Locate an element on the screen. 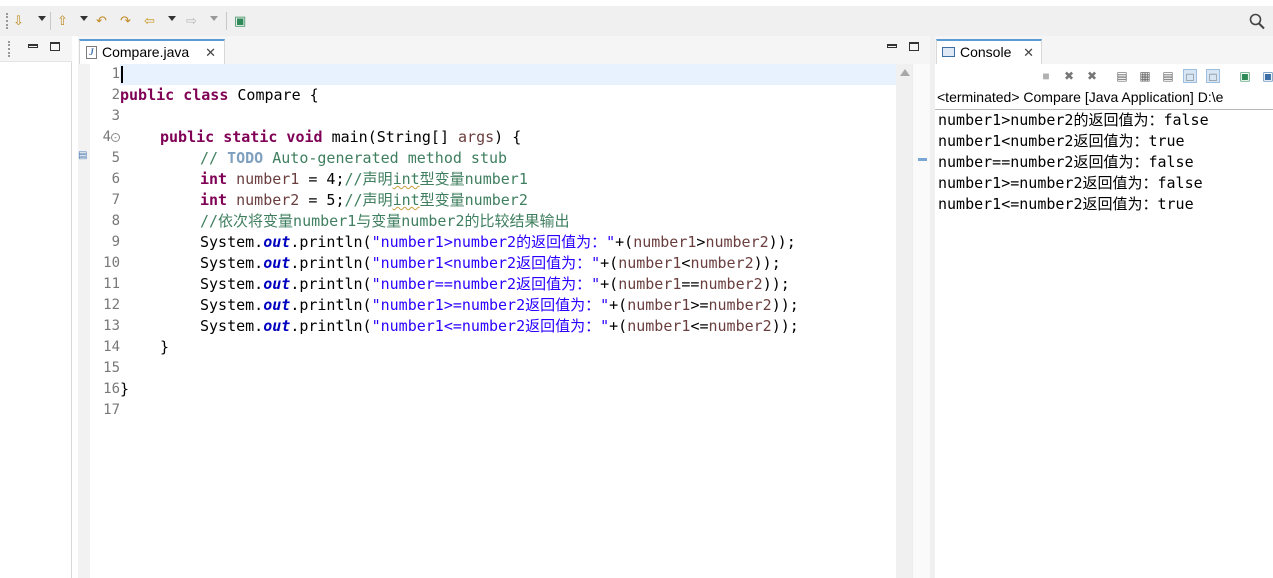 The height and width of the screenshot is (578, 1273). console-output-line: number==number2返回值为：false is located at coordinates (1105, 162).